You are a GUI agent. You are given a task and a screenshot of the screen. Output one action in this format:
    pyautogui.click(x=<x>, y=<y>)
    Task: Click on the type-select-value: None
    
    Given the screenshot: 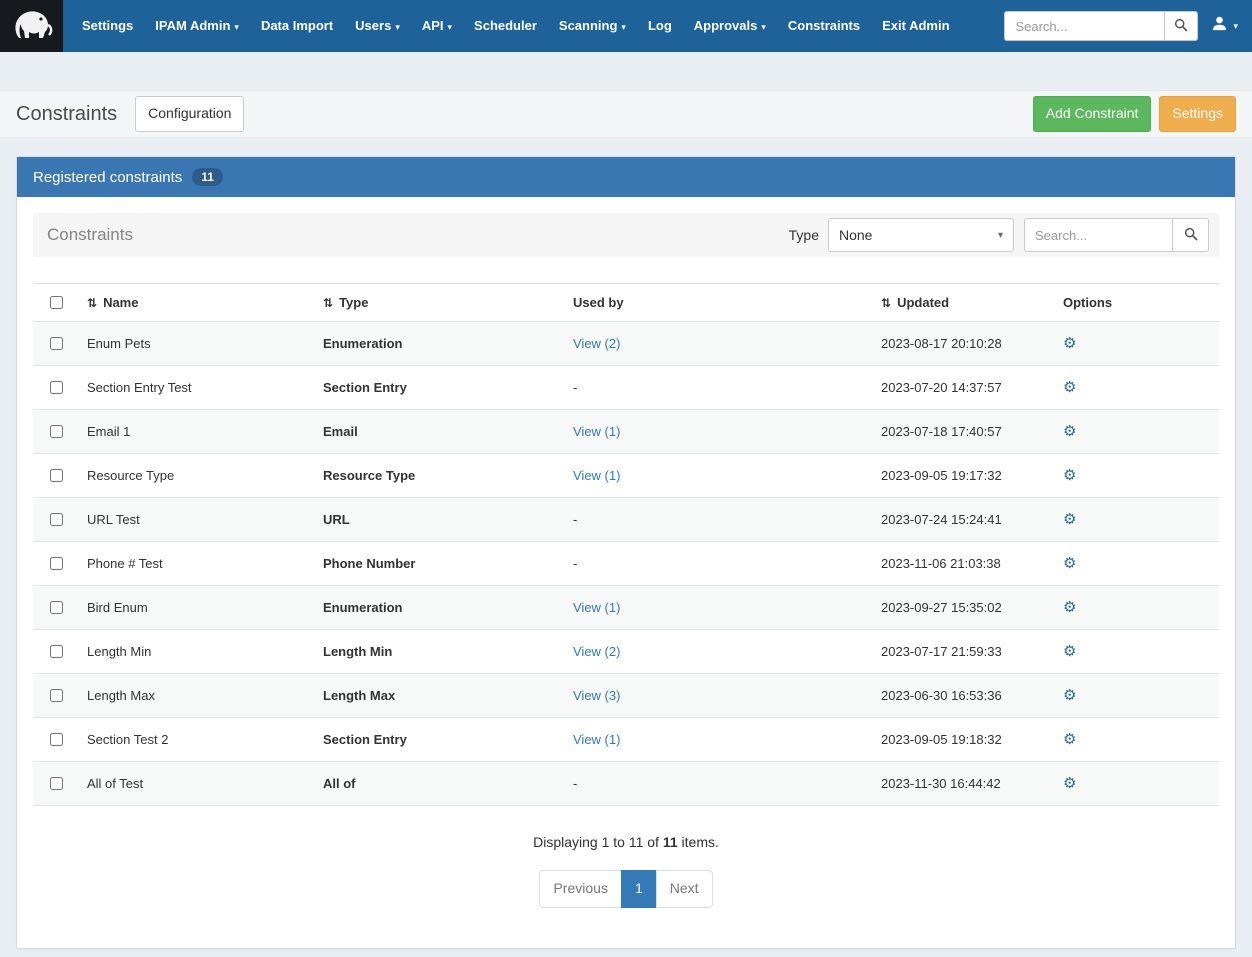 What is the action you would take?
    pyautogui.click(x=856, y=235)
    